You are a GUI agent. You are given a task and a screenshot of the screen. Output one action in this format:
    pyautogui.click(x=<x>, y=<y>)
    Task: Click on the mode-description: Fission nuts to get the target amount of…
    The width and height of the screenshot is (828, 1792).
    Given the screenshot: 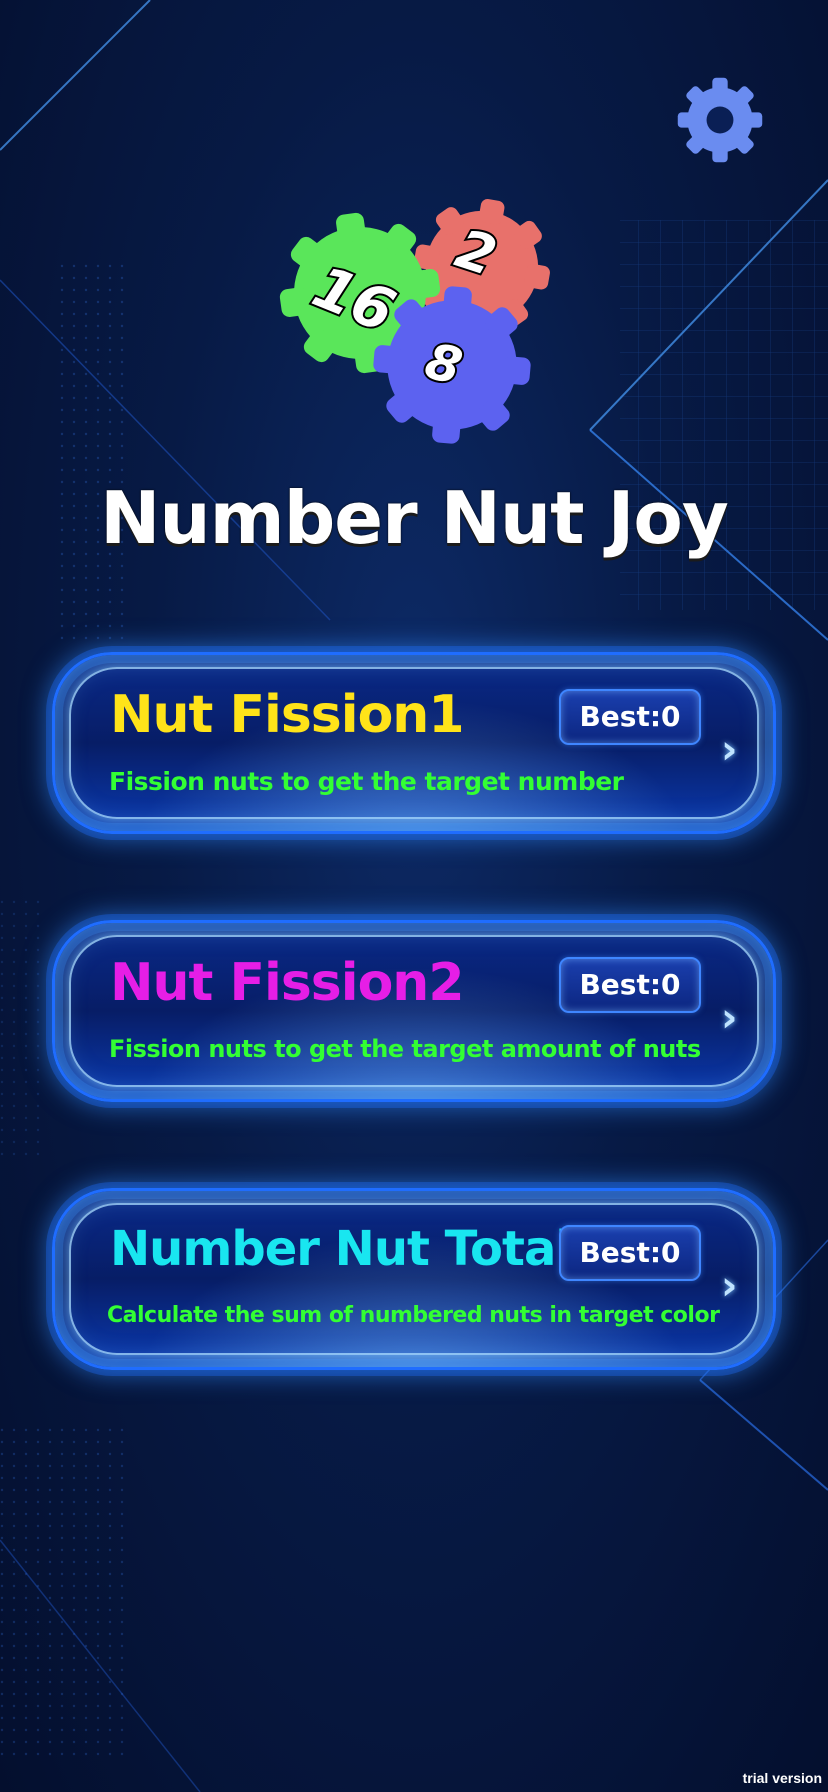 What is the action you would take?
    pyautogui.click(x=405, y=1049)
    